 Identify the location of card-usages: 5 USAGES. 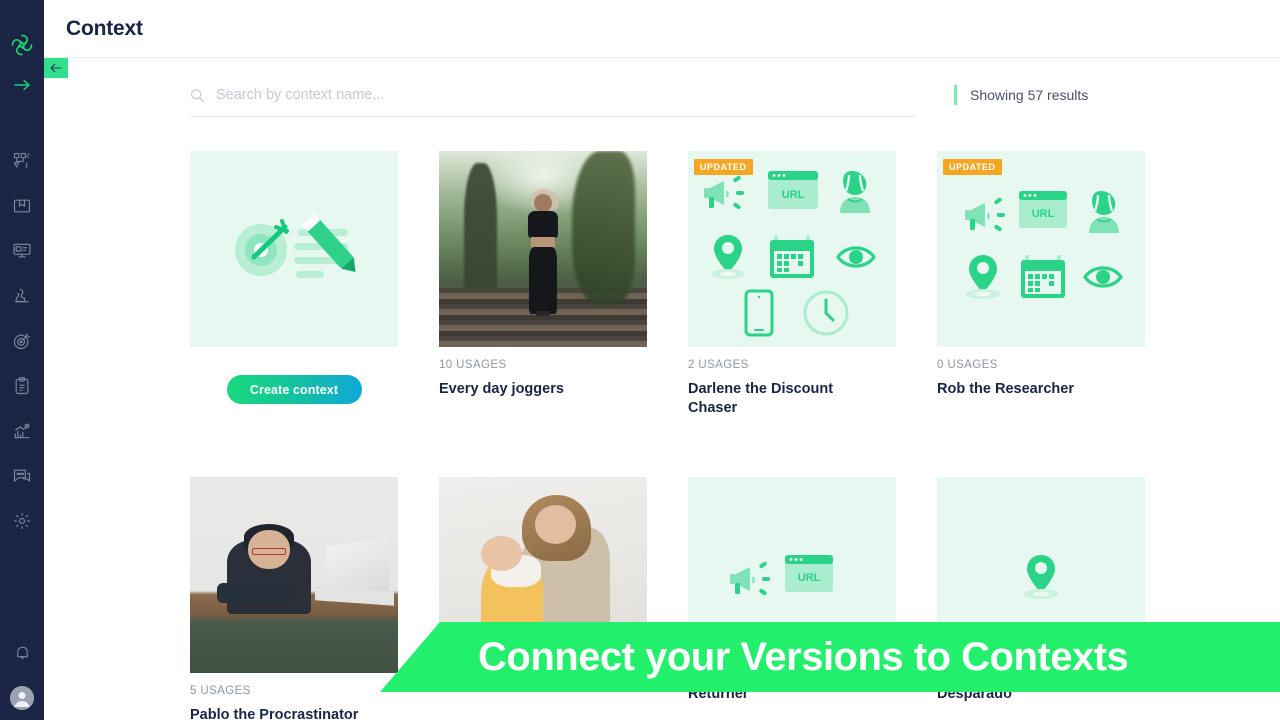
(220, 691).